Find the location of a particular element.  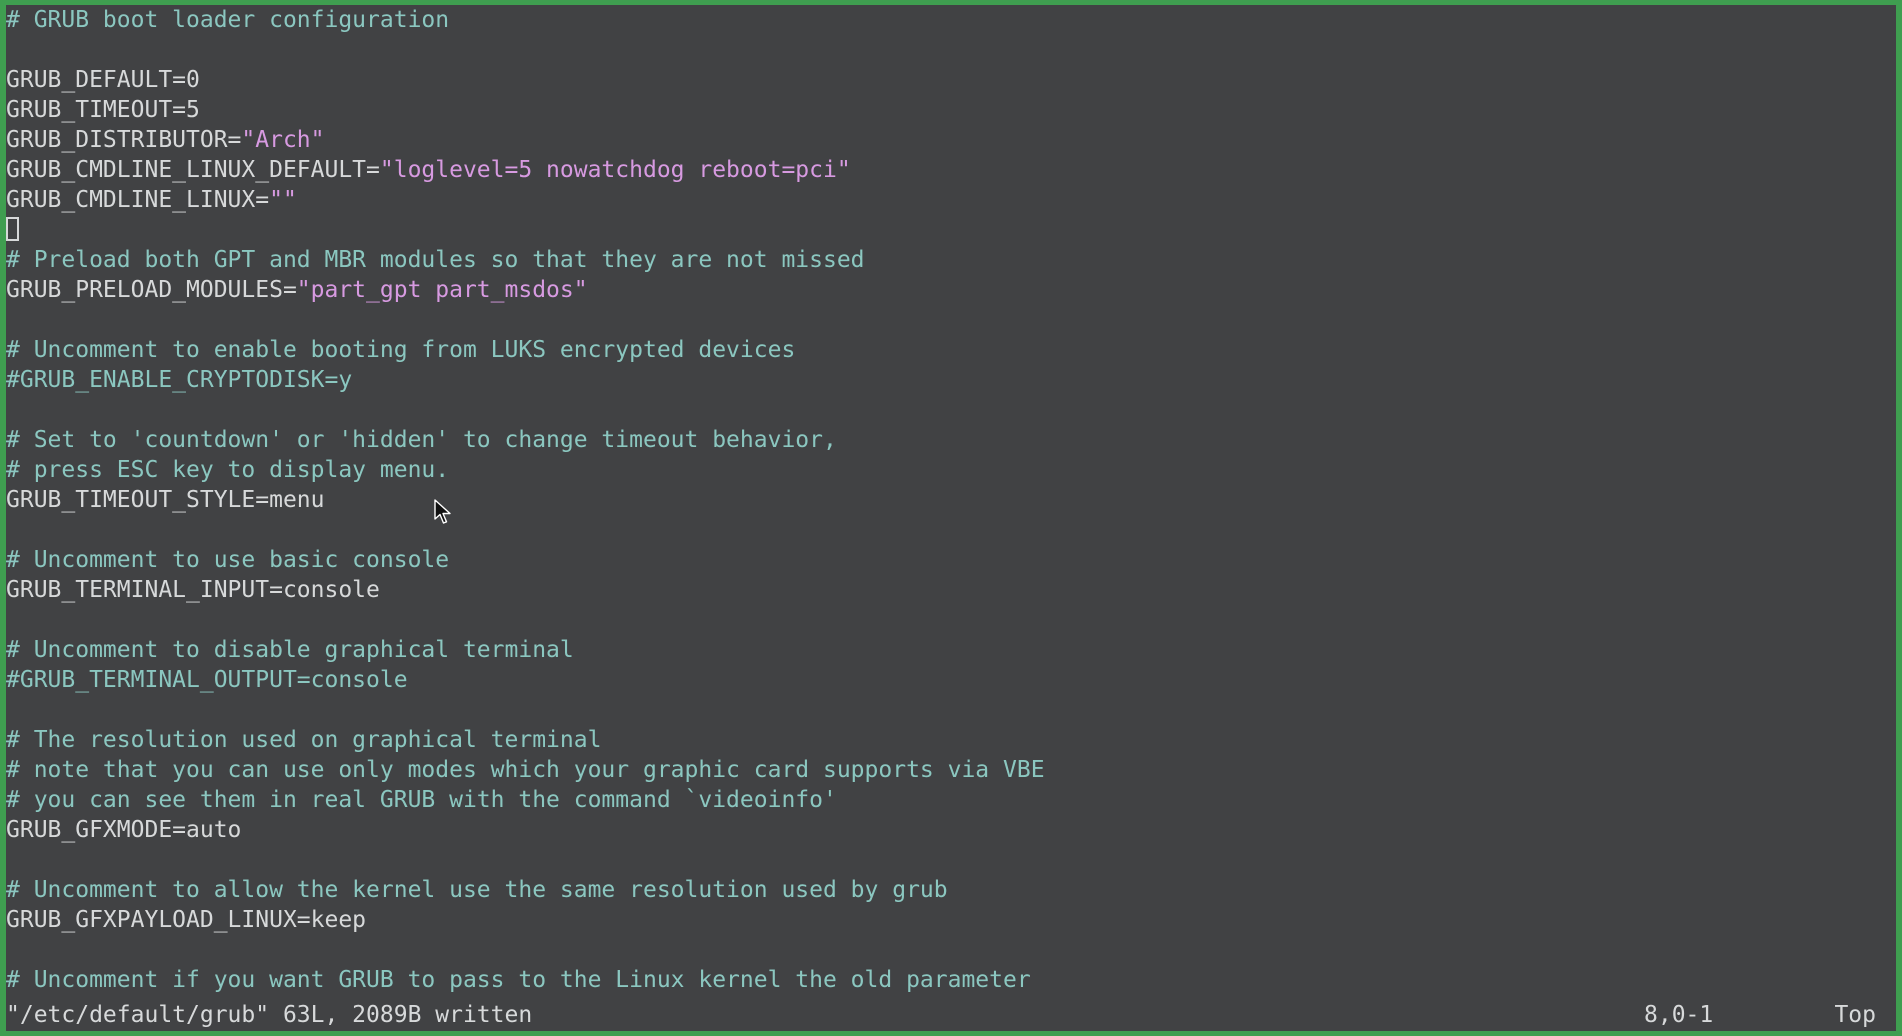

comment-token: #GRUB_ENABLE_CRYPTODISK=y is located at coordinates (179, 380).